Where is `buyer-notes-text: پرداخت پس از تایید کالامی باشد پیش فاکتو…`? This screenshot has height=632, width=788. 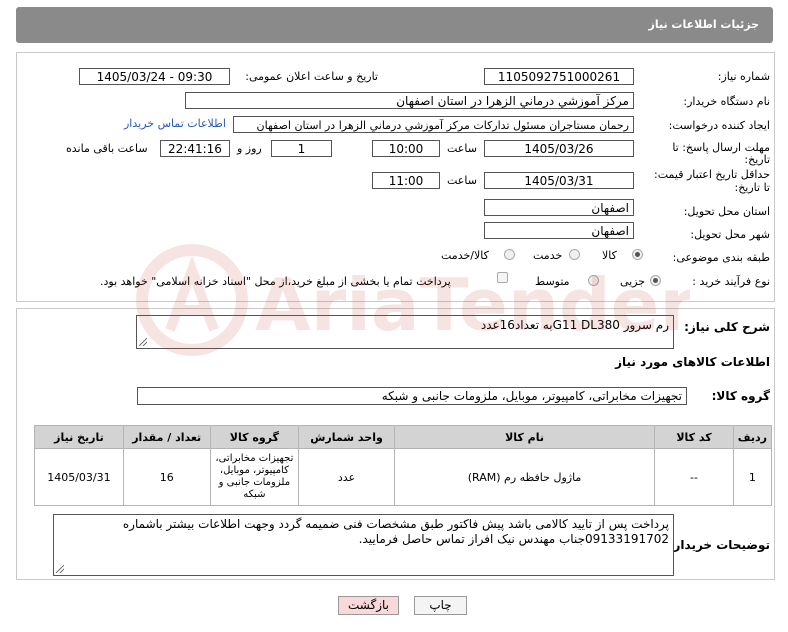 buyer-notes-text: پرداخت پس از تایید کالامی باشد پیش فاکتو… is located at coordinates (395, 531).